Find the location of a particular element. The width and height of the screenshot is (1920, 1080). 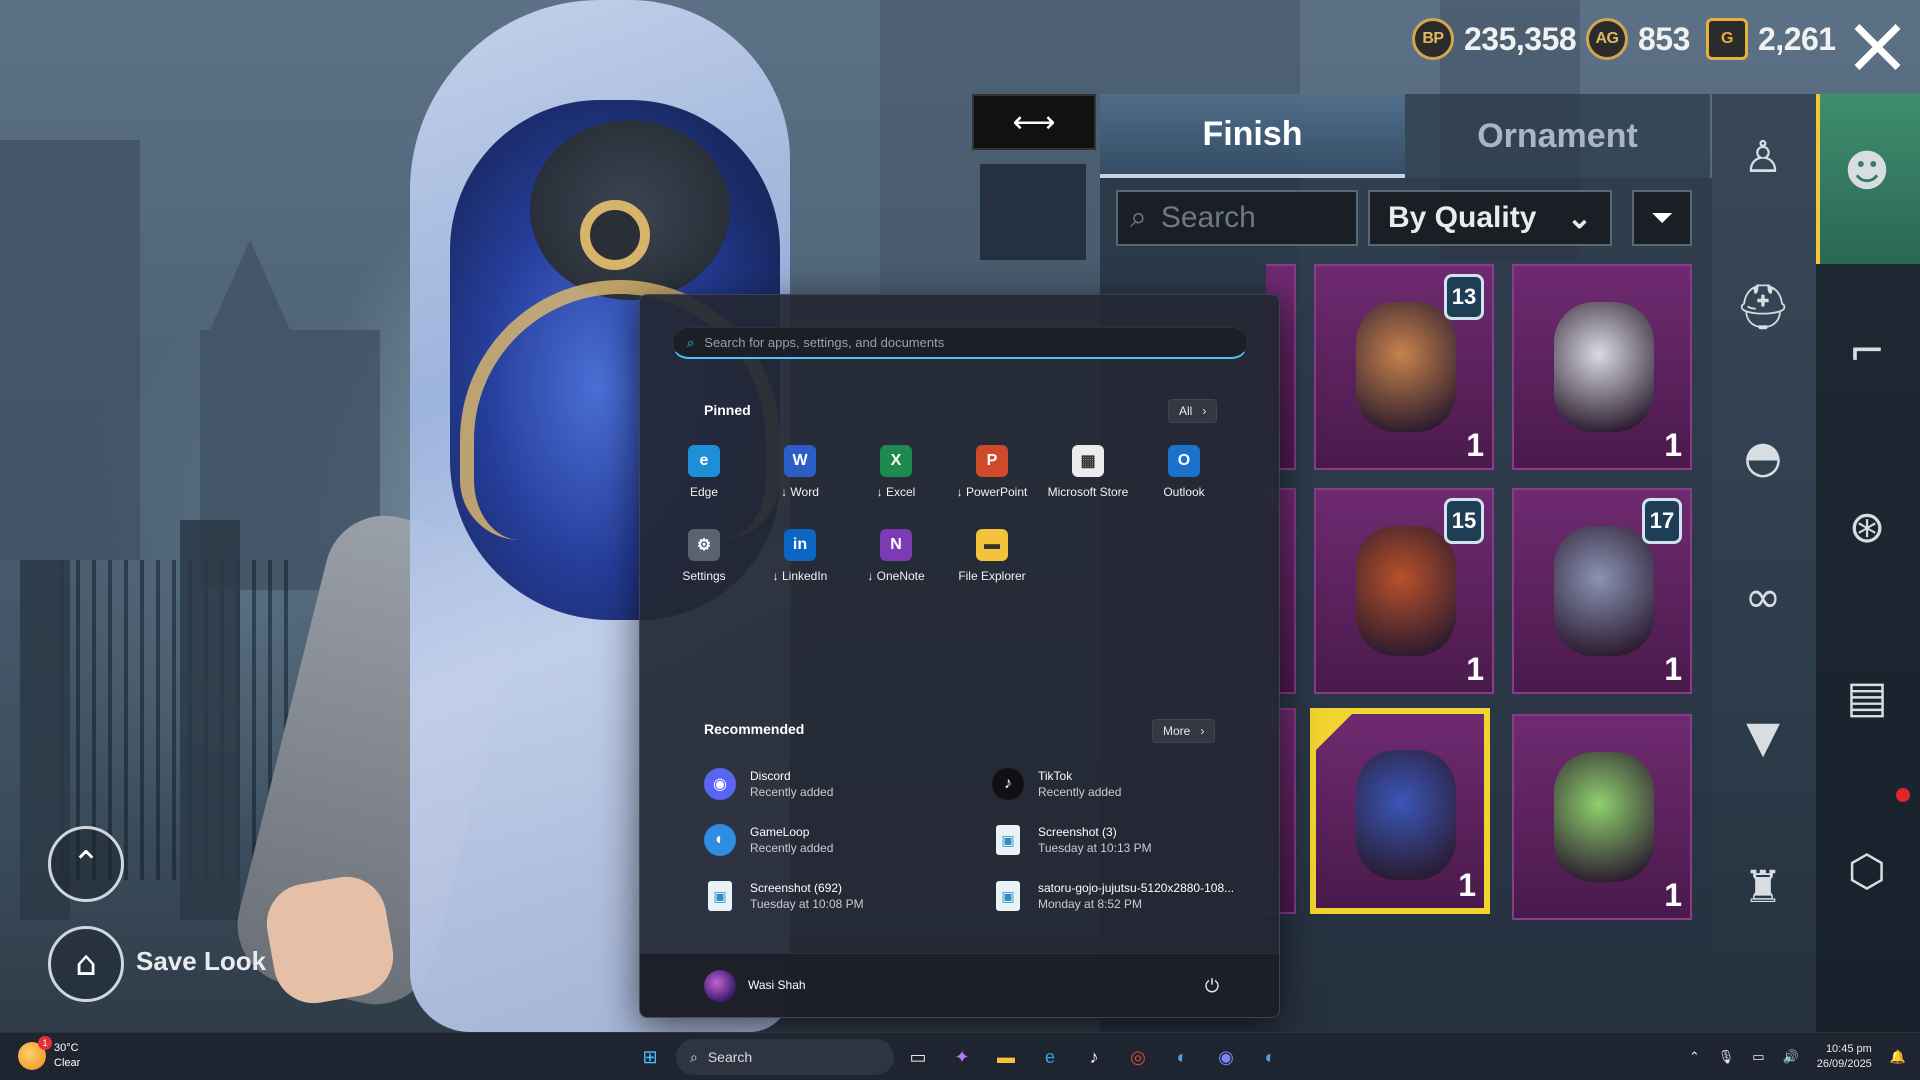

chrome-icon: ◎ is located at coordinates (1138, 1057).